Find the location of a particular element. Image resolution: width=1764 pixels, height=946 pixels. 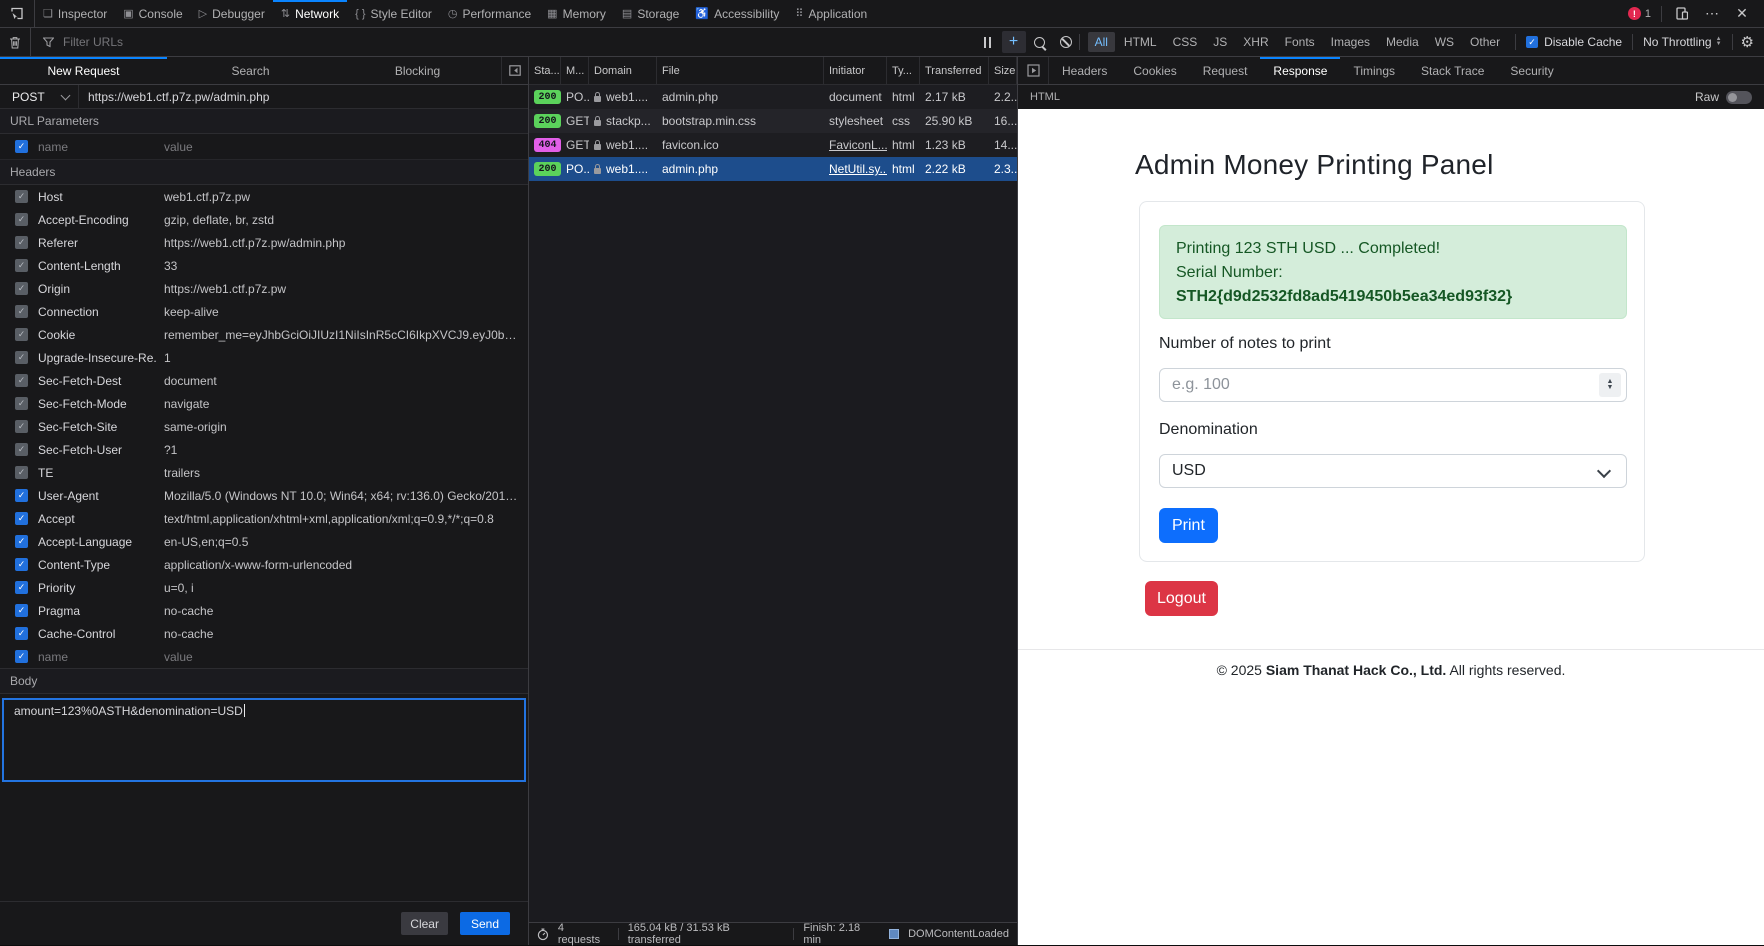

header-value: https://web1.ctf.p7z.pw/admin.php is located at coordinates (346, 243).